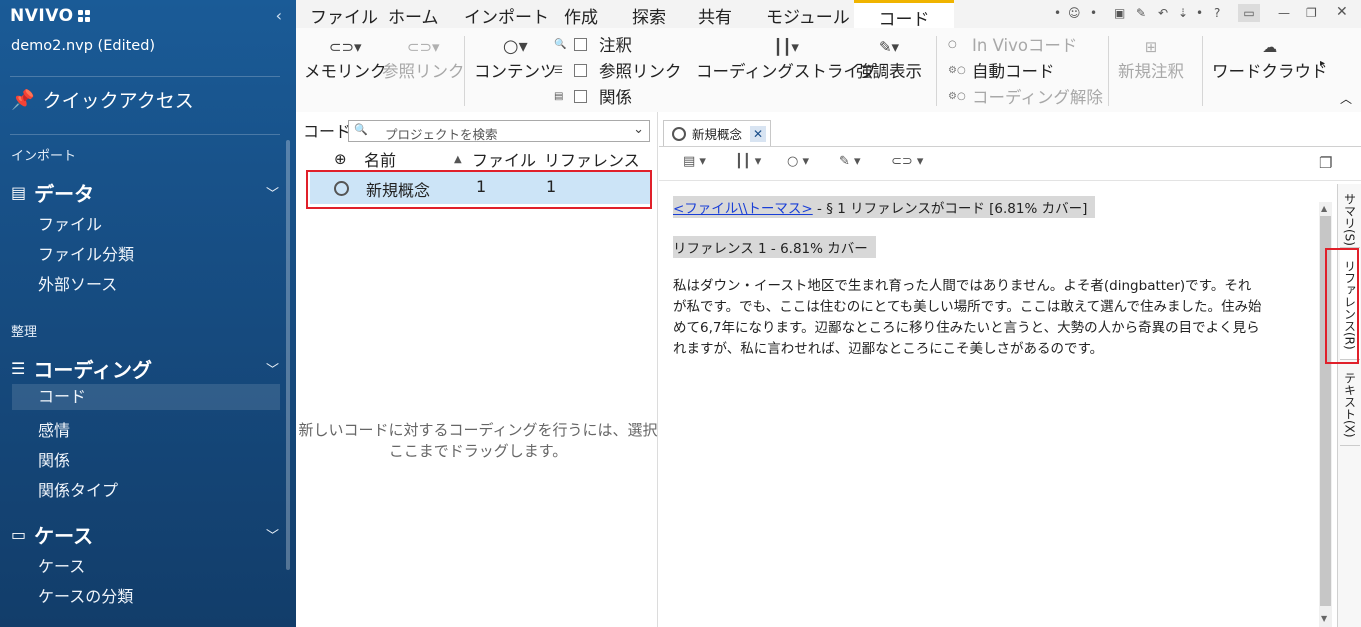  What do you see at coordinates (146, 397) in the screenshot?
I see `sidebar-item-codes: コード` at bounding box center [146, 397].